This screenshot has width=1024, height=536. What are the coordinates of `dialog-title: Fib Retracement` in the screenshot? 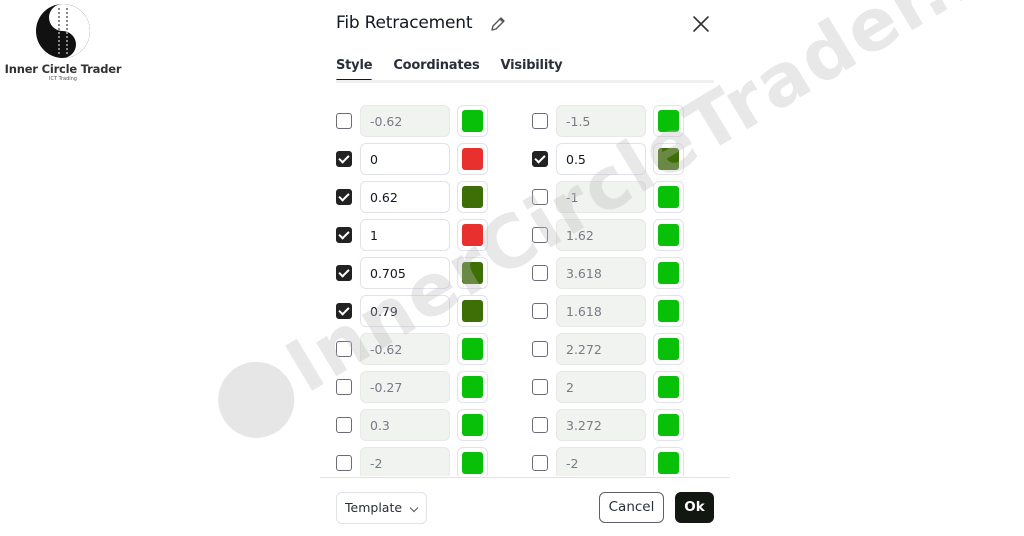 It's located at (404, 23).